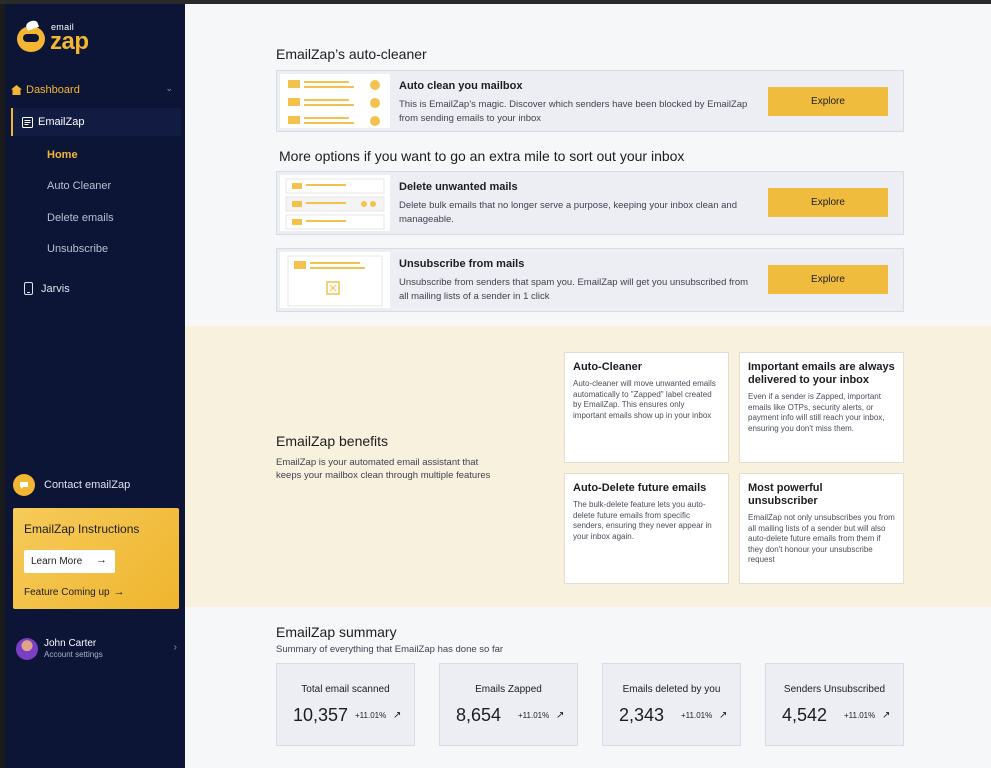  Describe the element at coordinates (67, 592) in the screenshot. I see `feature-coming-up-label: Feature Coming up` at that location.